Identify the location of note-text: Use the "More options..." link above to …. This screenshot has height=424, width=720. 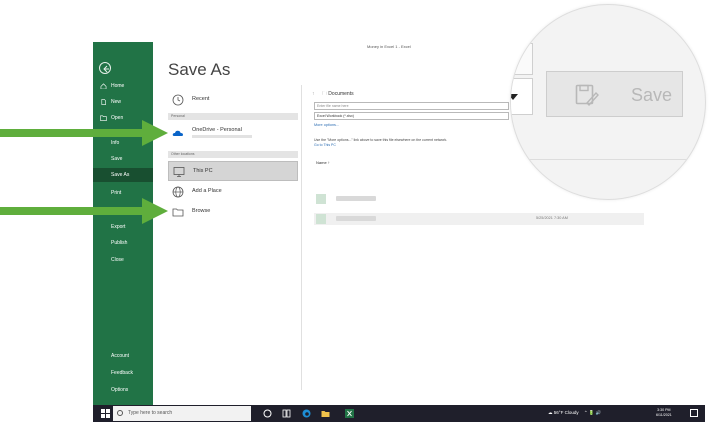
(381, 140).